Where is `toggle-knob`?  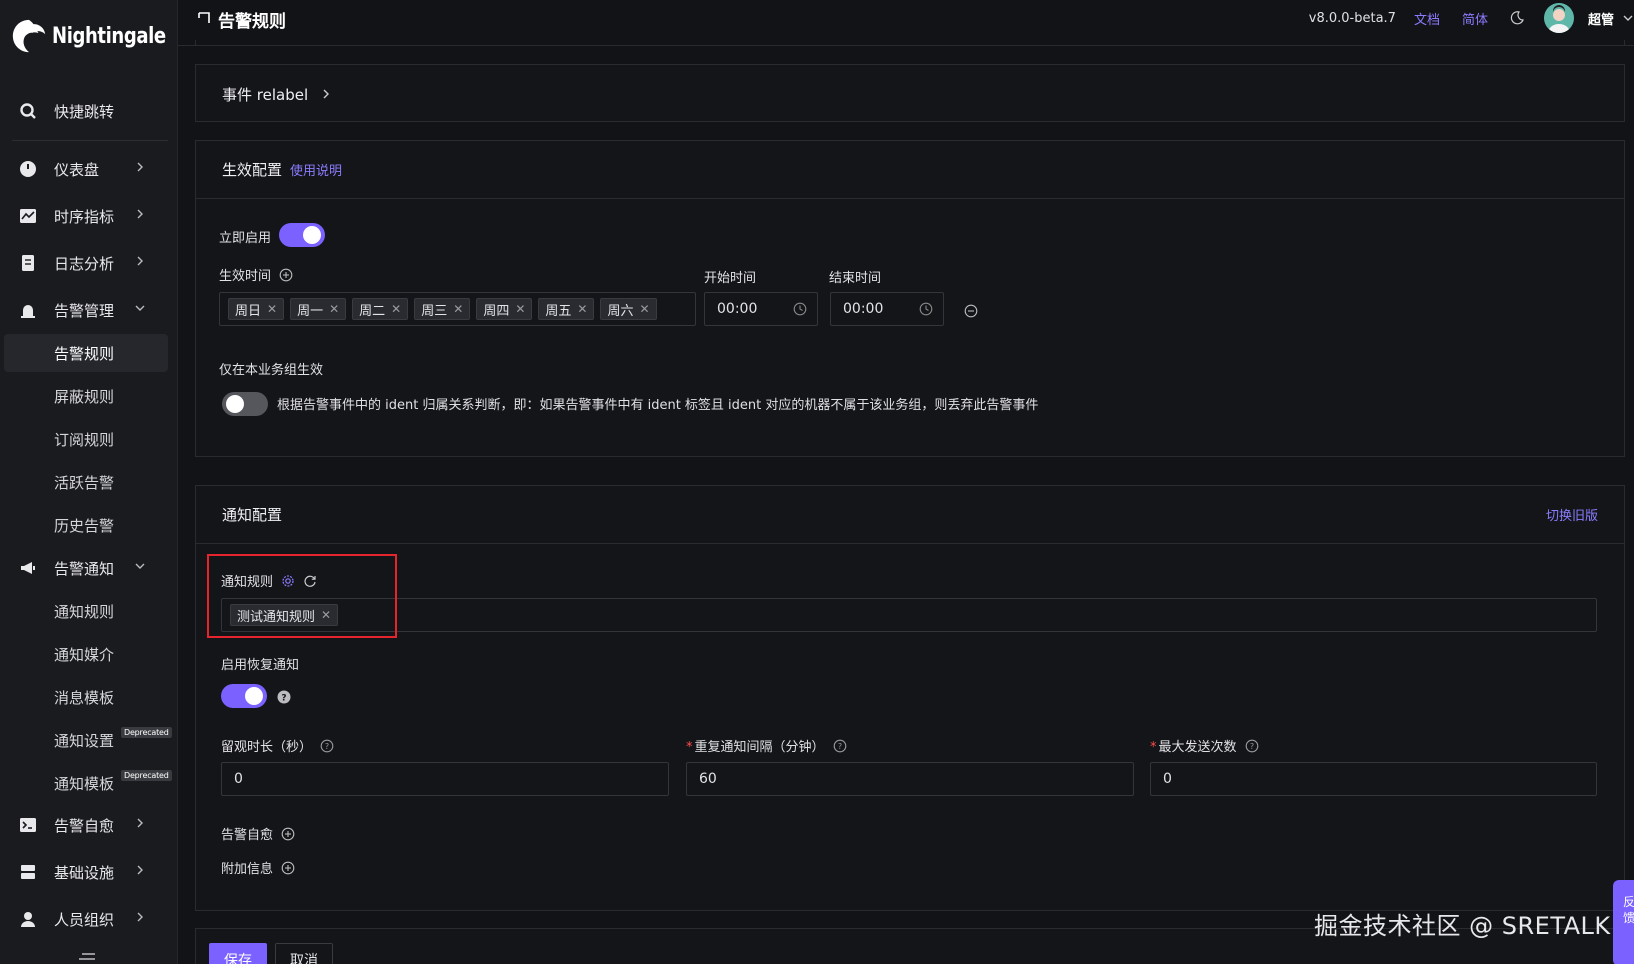
toggle-knob is located at coordinates (312, 235).